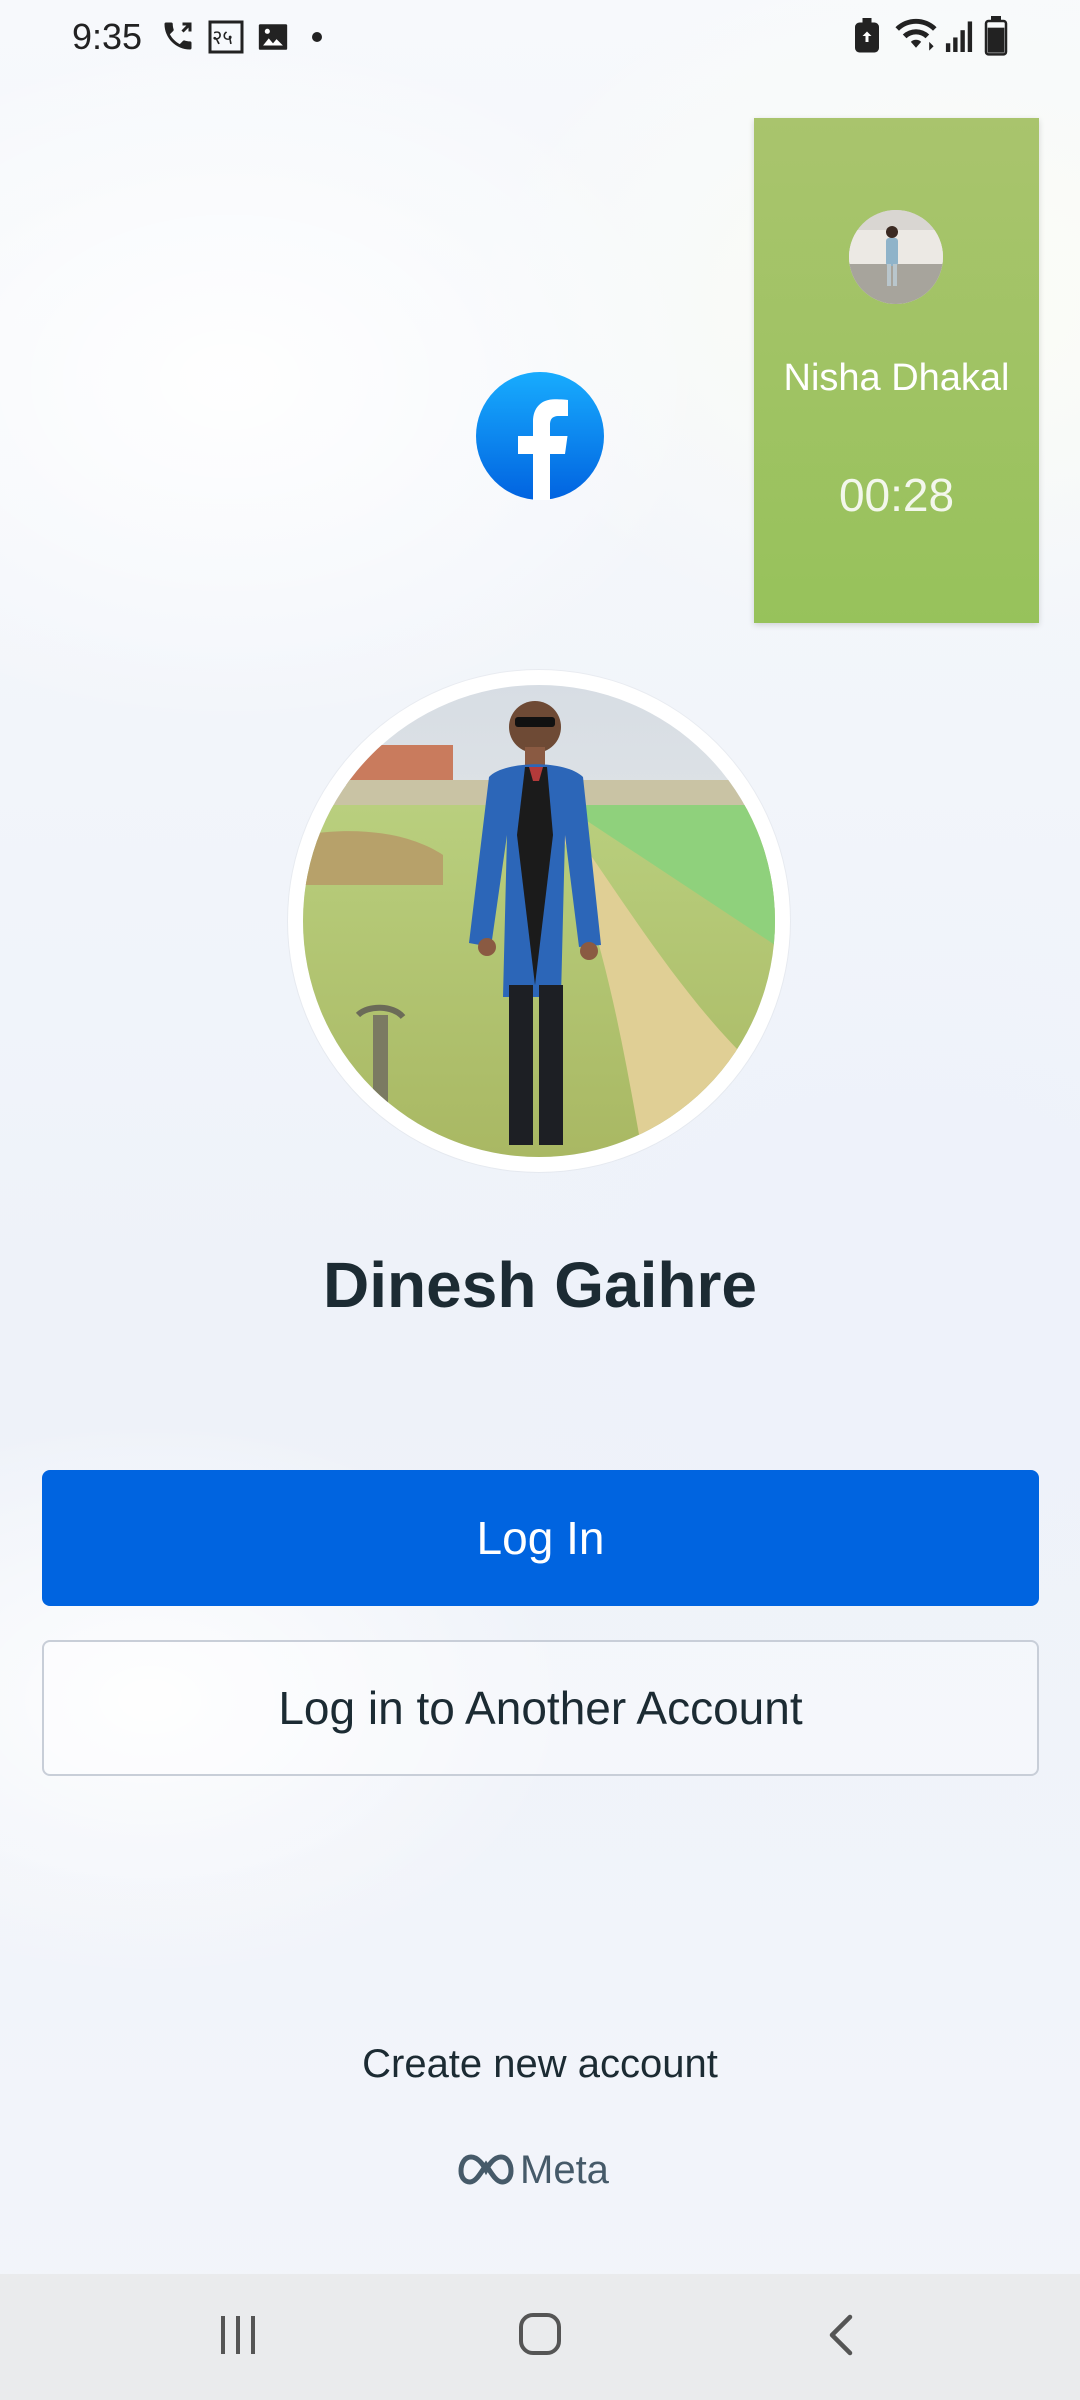 The width and height of the screenshot is (1080, 2400). I want to click on wifi-icon, so click(916, 38).